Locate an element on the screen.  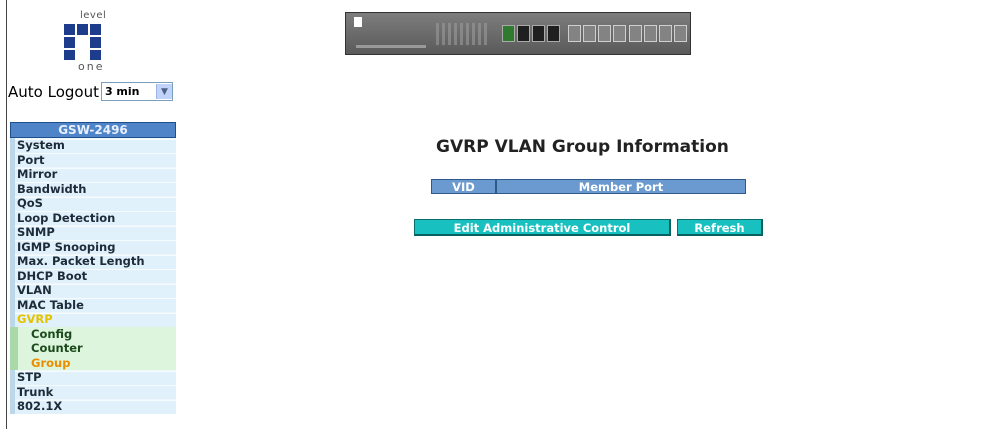
auto-logout-value: 3 min is located at coordinates (122, 91).